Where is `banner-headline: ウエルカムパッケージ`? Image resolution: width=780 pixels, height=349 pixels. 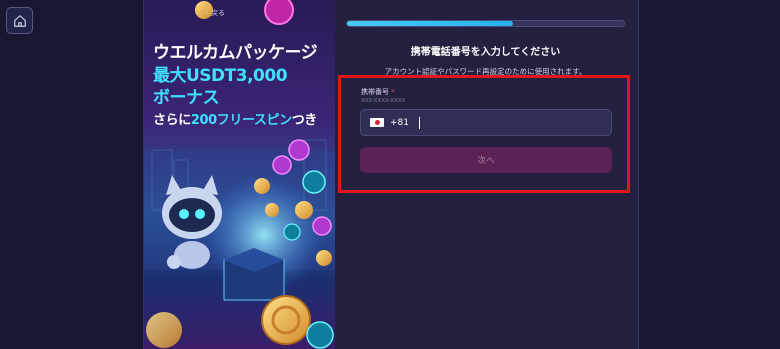 banner-headline: ウエルカムパッケージ is located at coordinates (235, 53).